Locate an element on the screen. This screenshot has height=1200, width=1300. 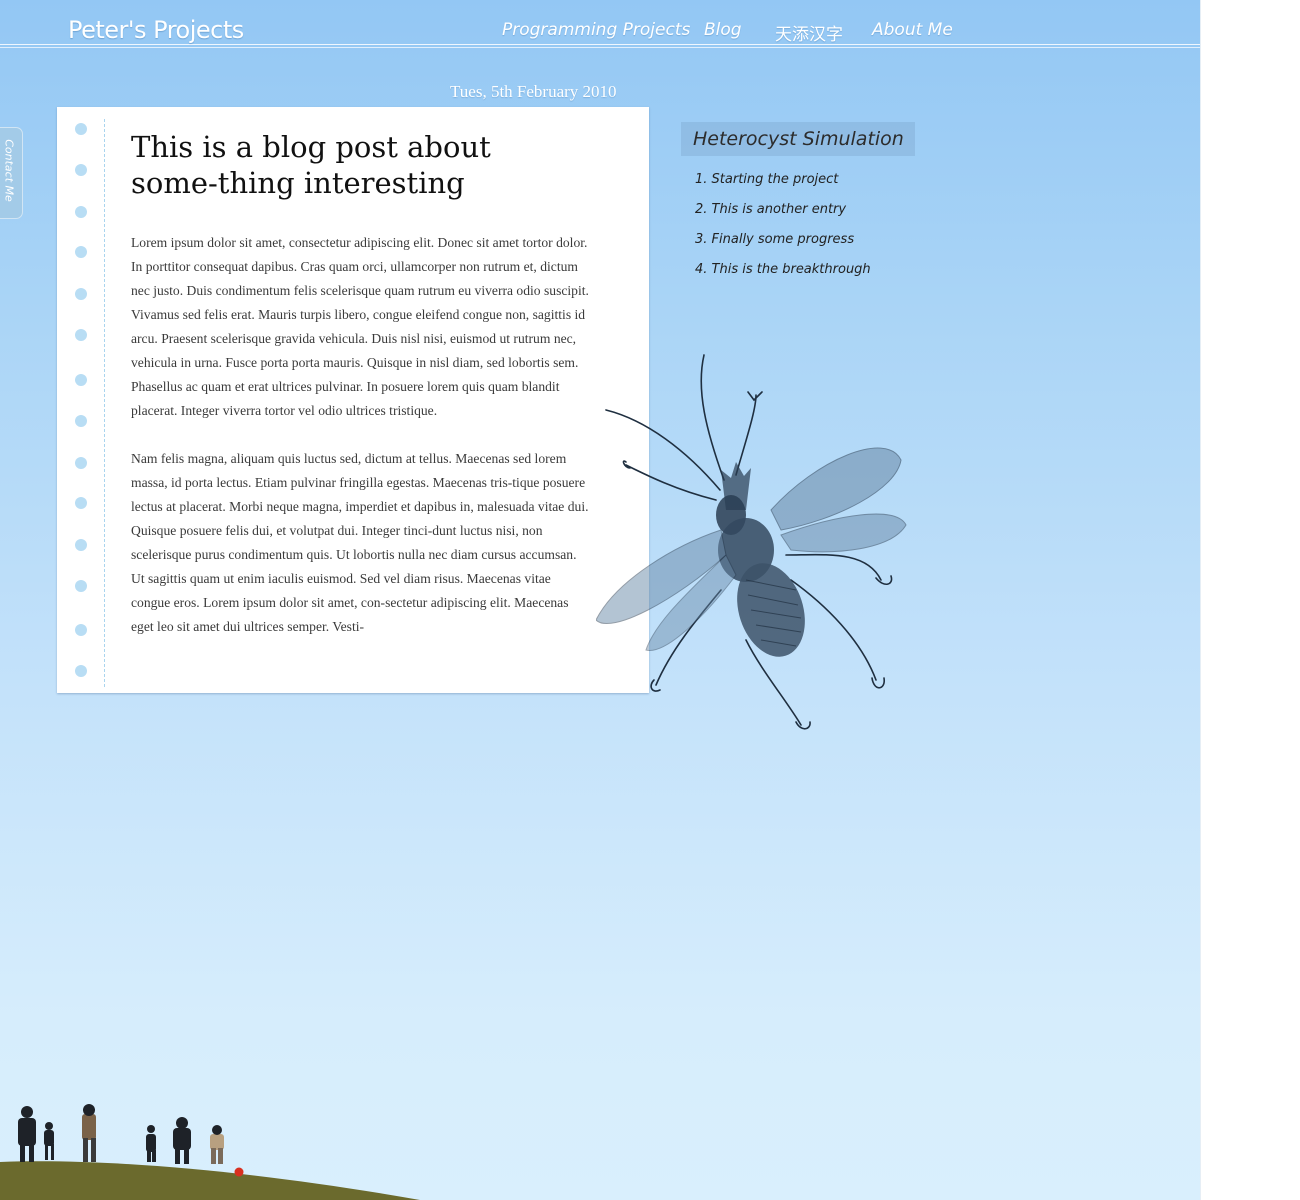
header-rule-secondary is located at coordinates (600, 47).